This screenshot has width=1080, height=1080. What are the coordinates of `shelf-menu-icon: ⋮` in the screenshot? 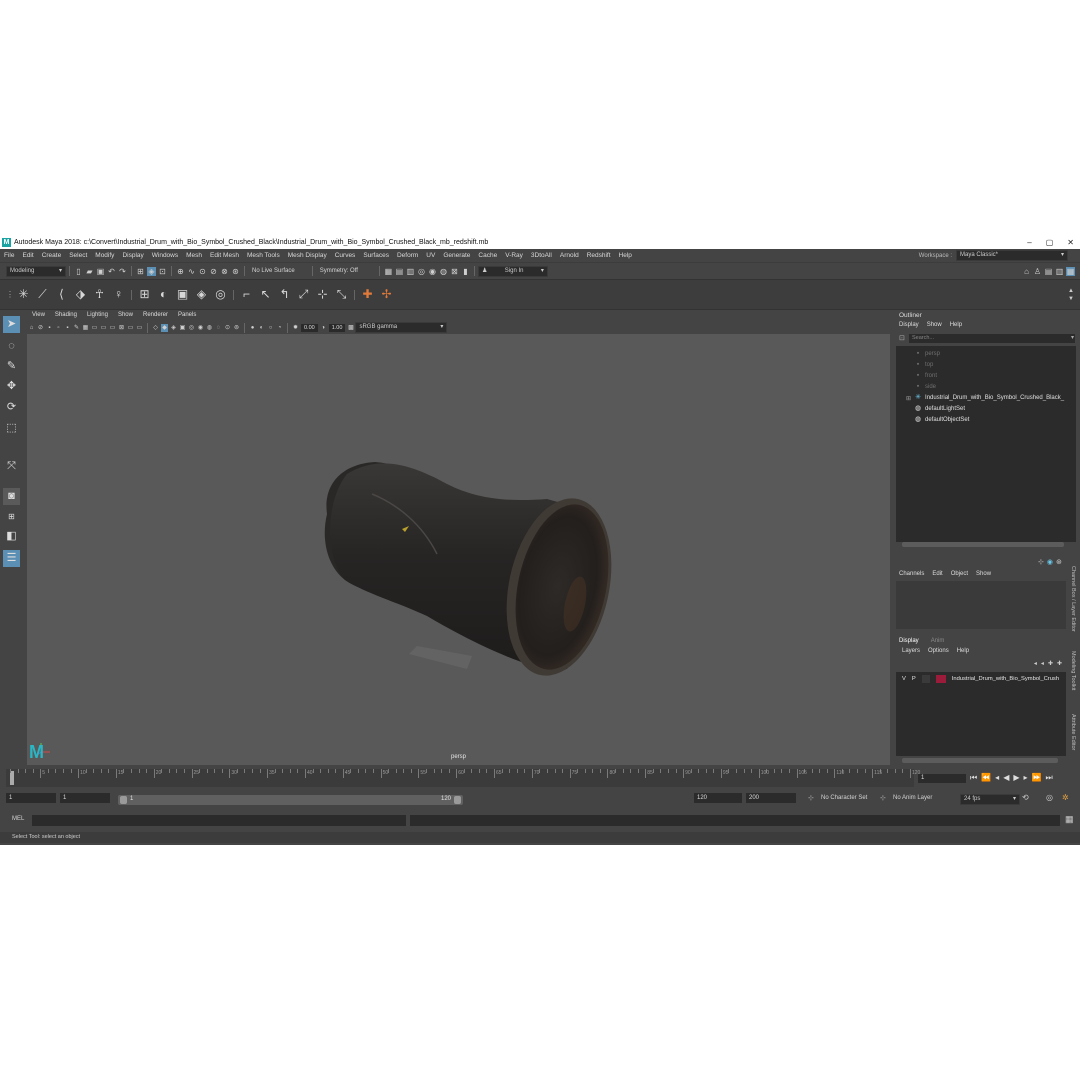 It's located at (10, 294).